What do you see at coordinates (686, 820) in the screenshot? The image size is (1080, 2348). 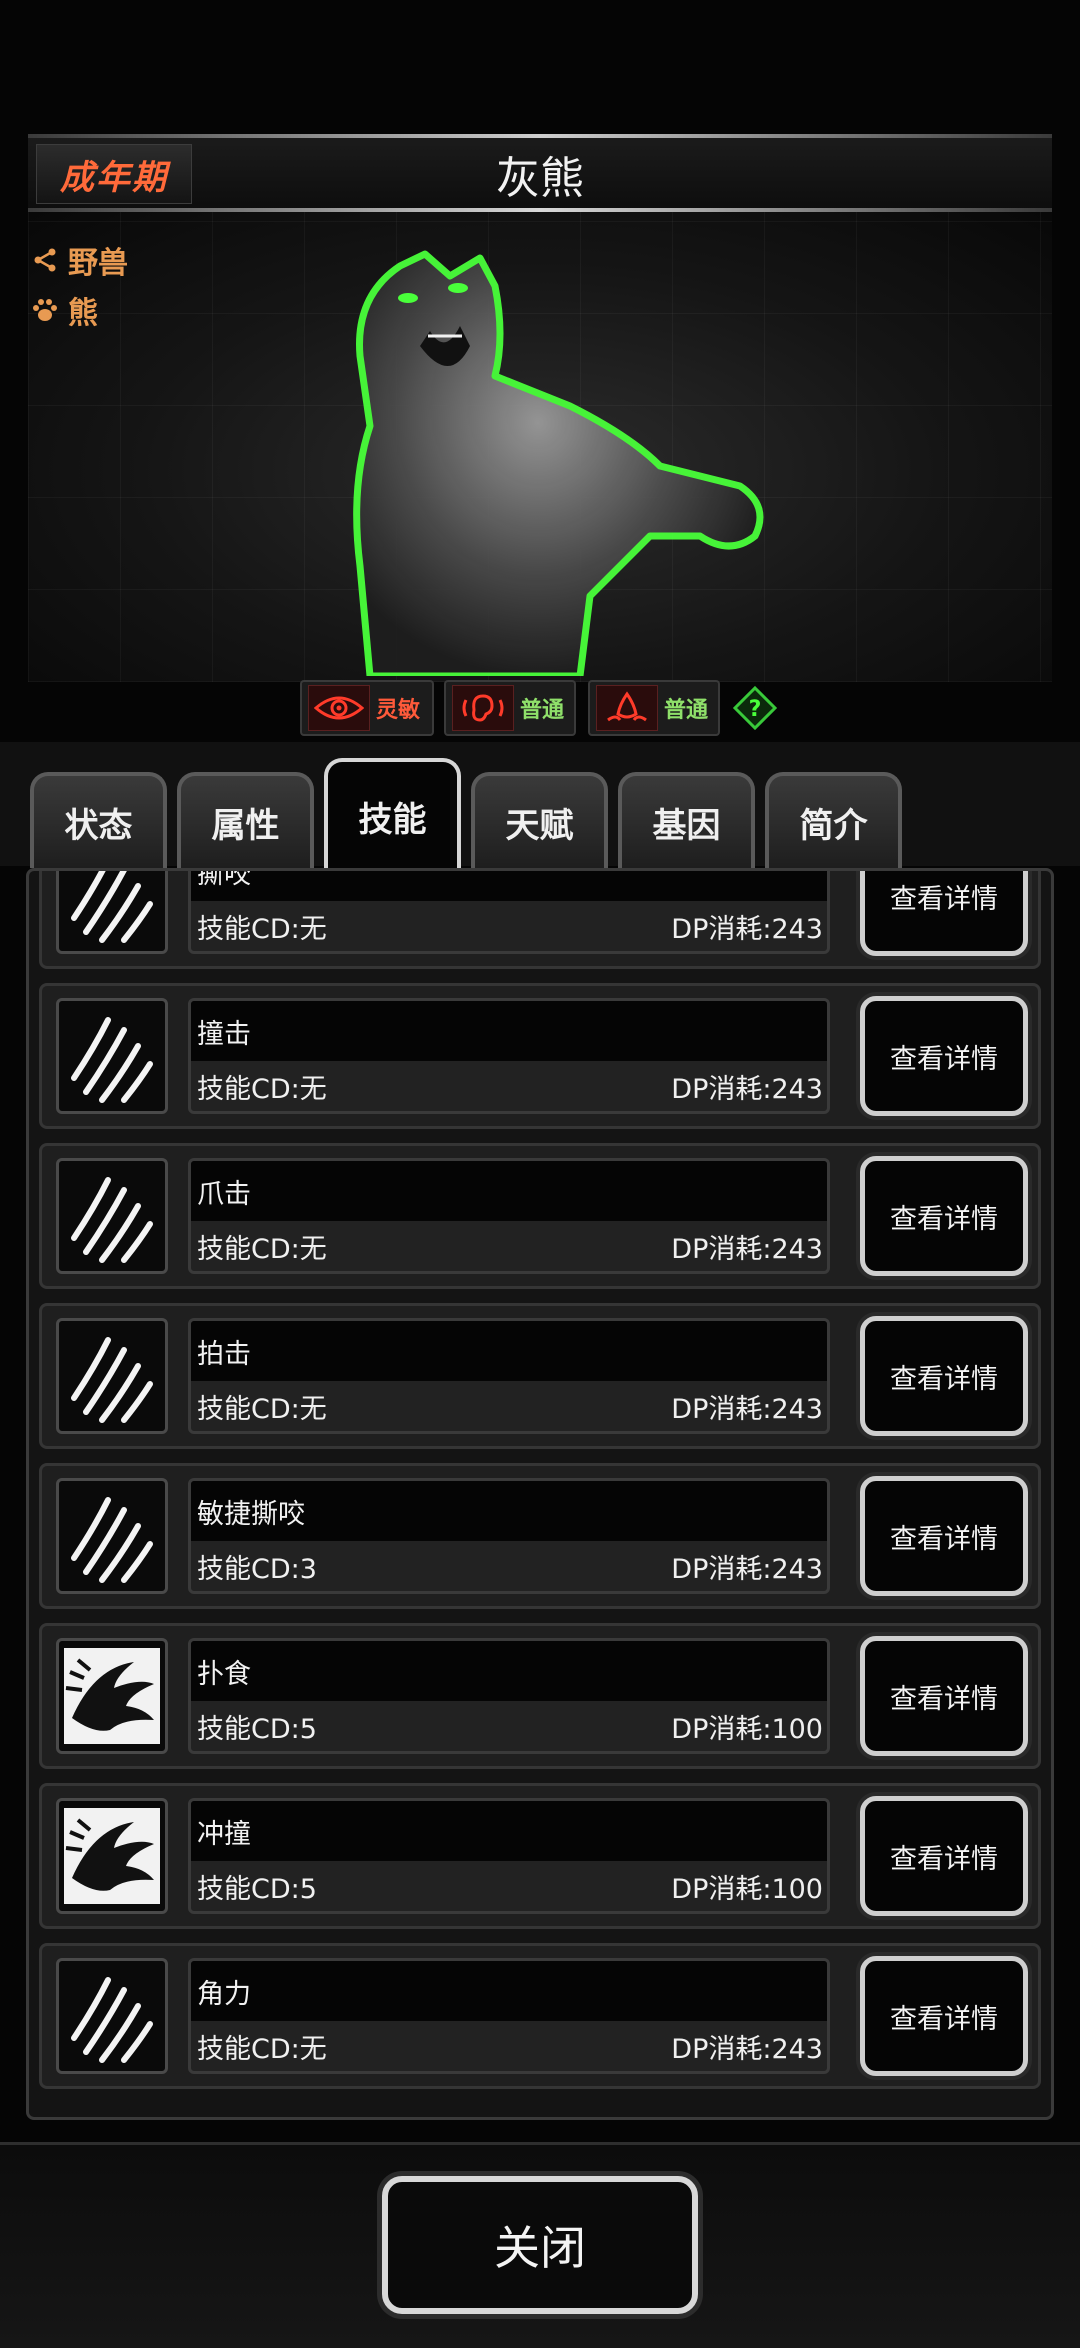 I see `tab-genes: 基因` at bounding box center [686, 820].